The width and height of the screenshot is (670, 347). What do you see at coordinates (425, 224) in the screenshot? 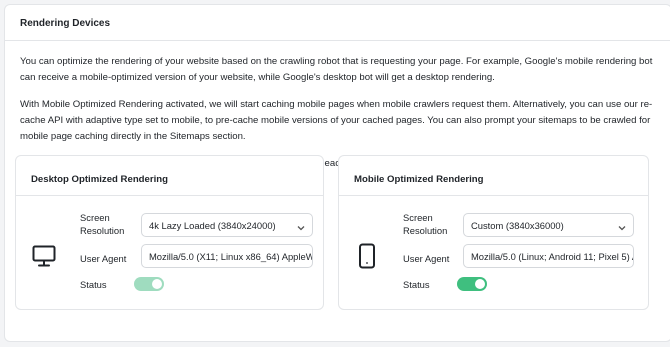
I see `mobile-screen-resolution-label: Screen Resolution` at bounding box center [425, 224].